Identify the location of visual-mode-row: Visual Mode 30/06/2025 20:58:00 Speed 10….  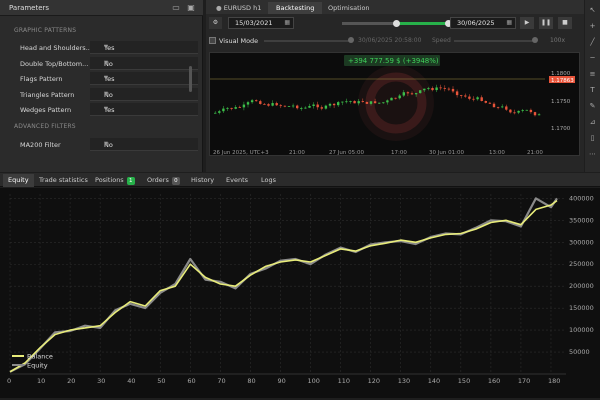
(395, 40).